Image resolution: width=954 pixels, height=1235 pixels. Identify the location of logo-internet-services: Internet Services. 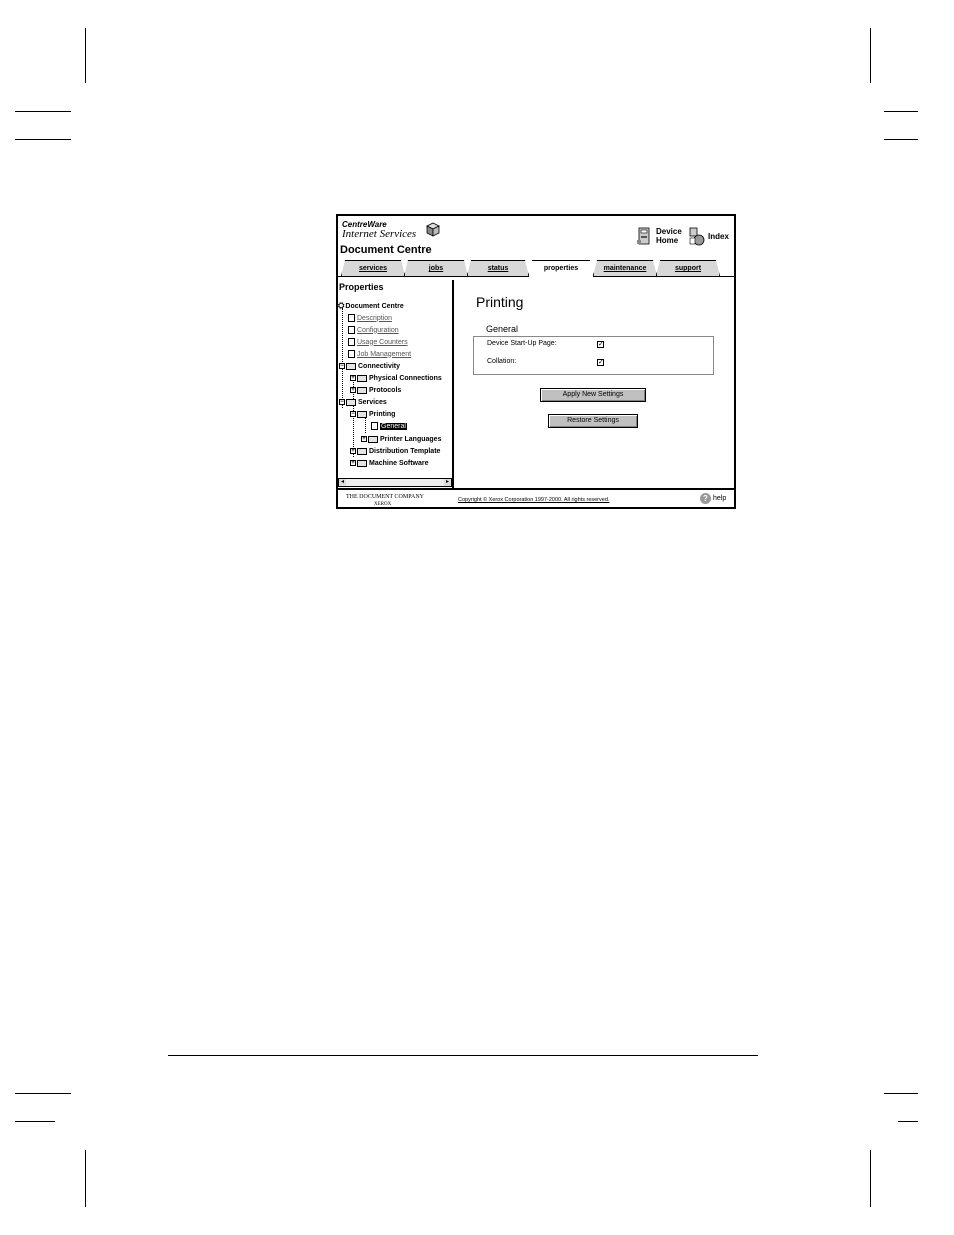
(379, 234).